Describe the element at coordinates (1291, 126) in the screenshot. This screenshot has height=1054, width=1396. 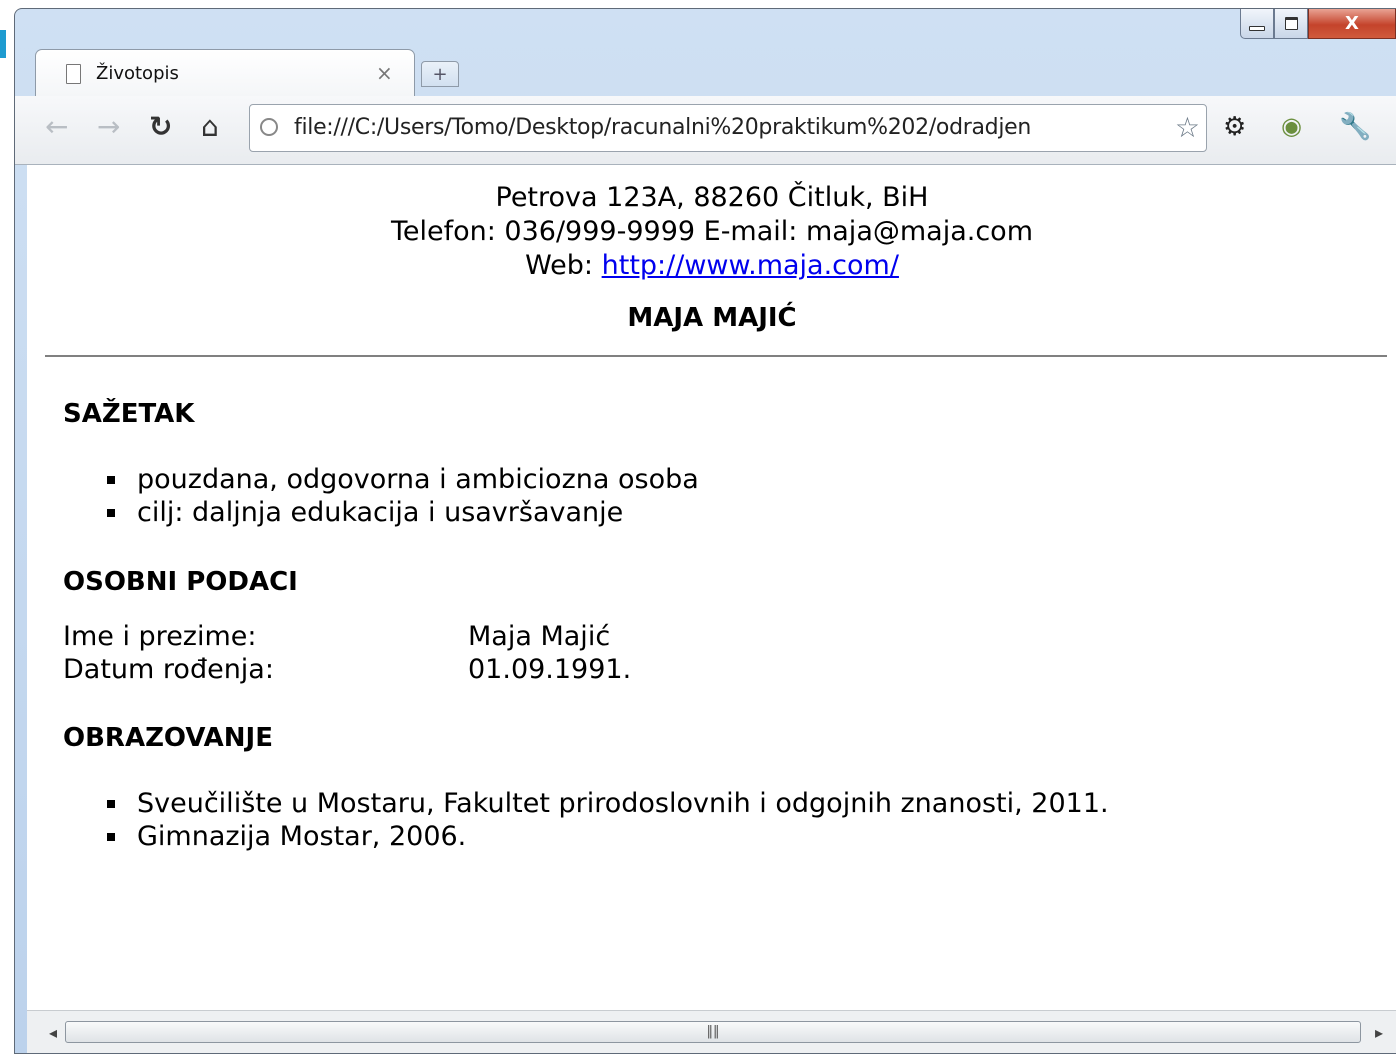
I see `extension-icon: ◉` at that location.